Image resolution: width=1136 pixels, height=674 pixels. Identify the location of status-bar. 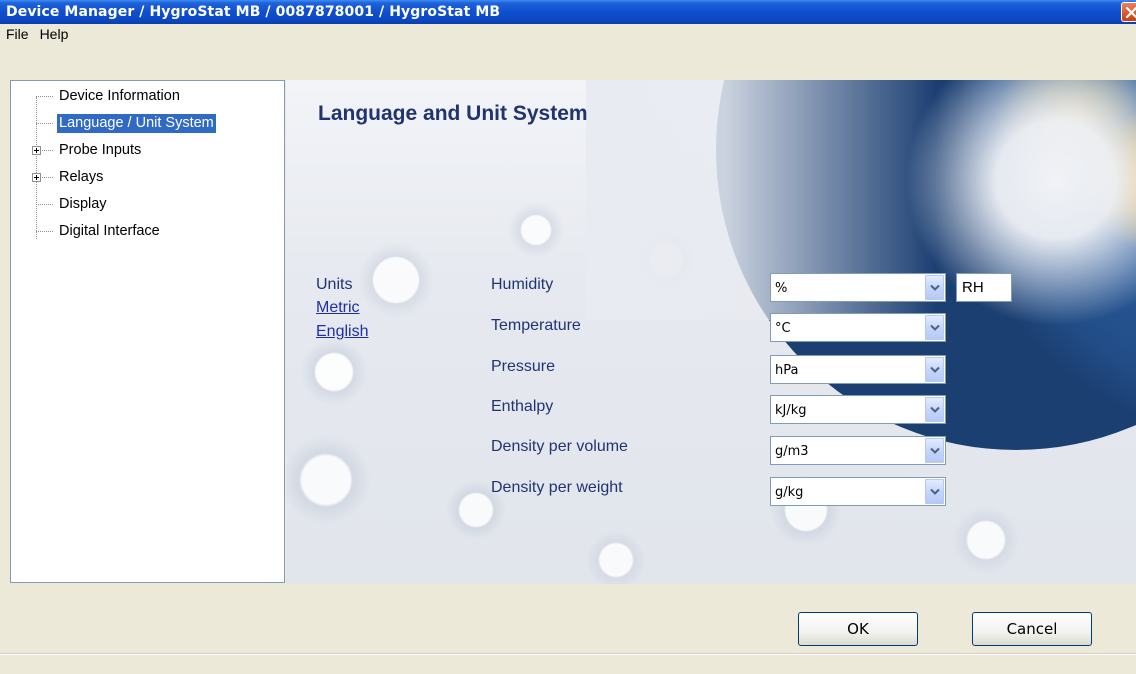
(568, 664).